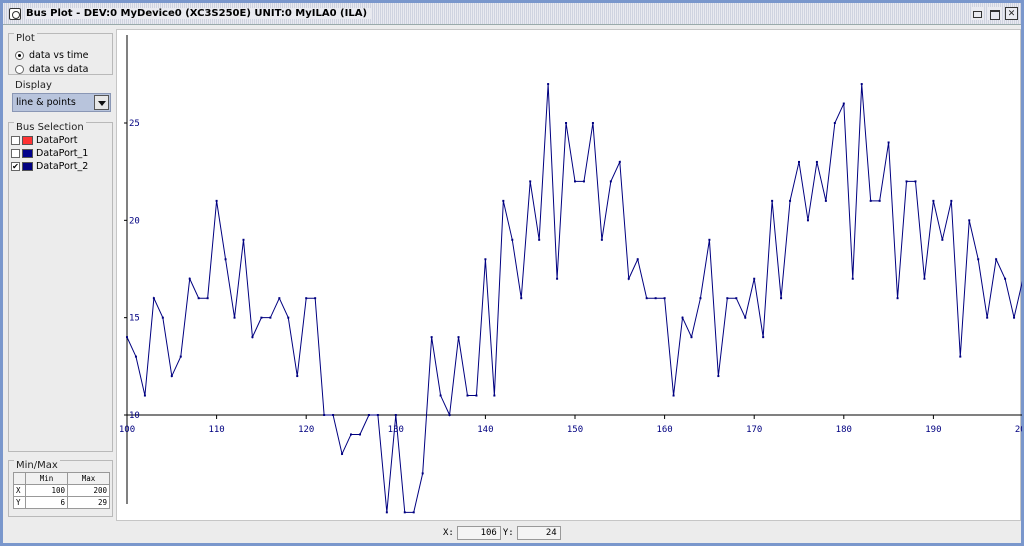 The width and height of the screenshot is (1024, 546). What do you see at coordinates (216, 430) in the screenshot?
I see `x-tick-label: 110` at bounding box center [216, 430].